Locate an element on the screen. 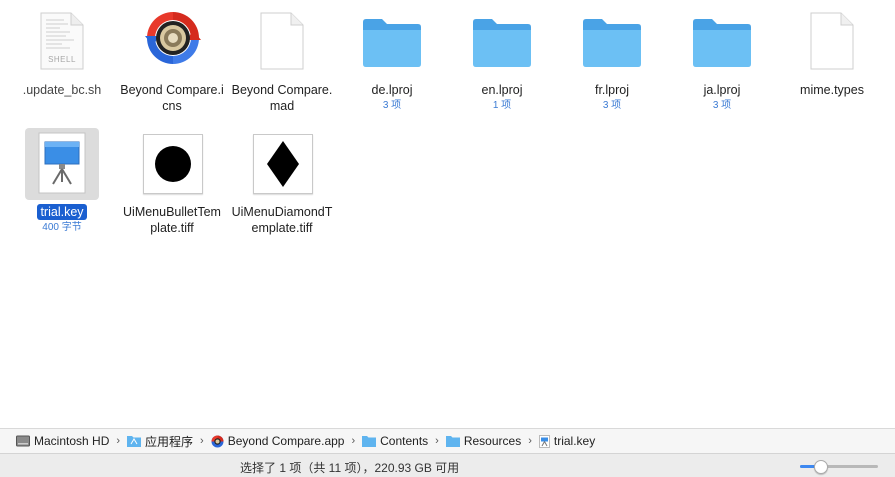 The width and height of the screenshot is (895, 477). file-name: .update_bc.sh is located at coordinates (62, 90).